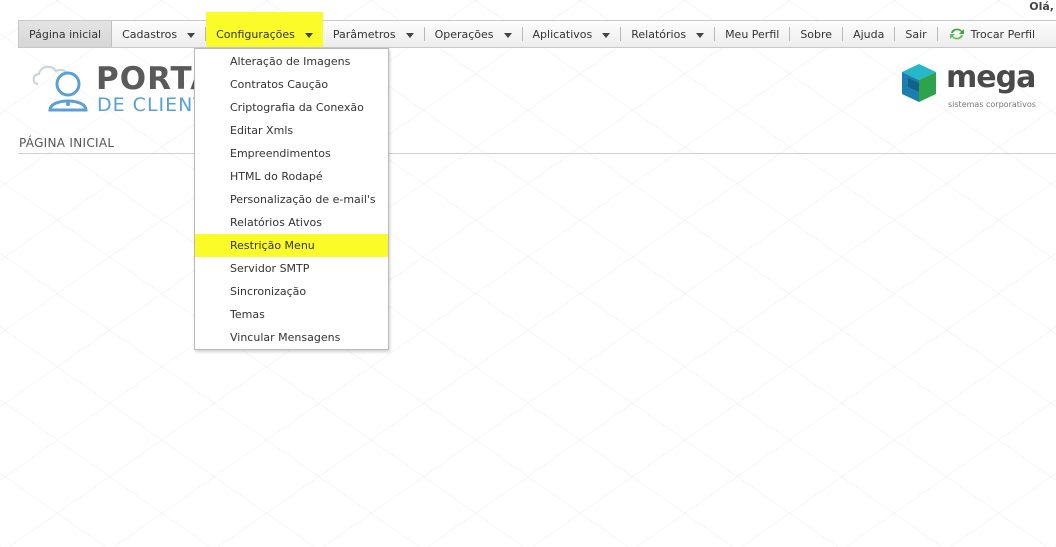 The height and width of the screenshot is (547, 1056). What do you see at coordinates (67, 143) in the screenshot?
I see `page-title: PÁGINA INICIAL` at bounding box center [67, 143].